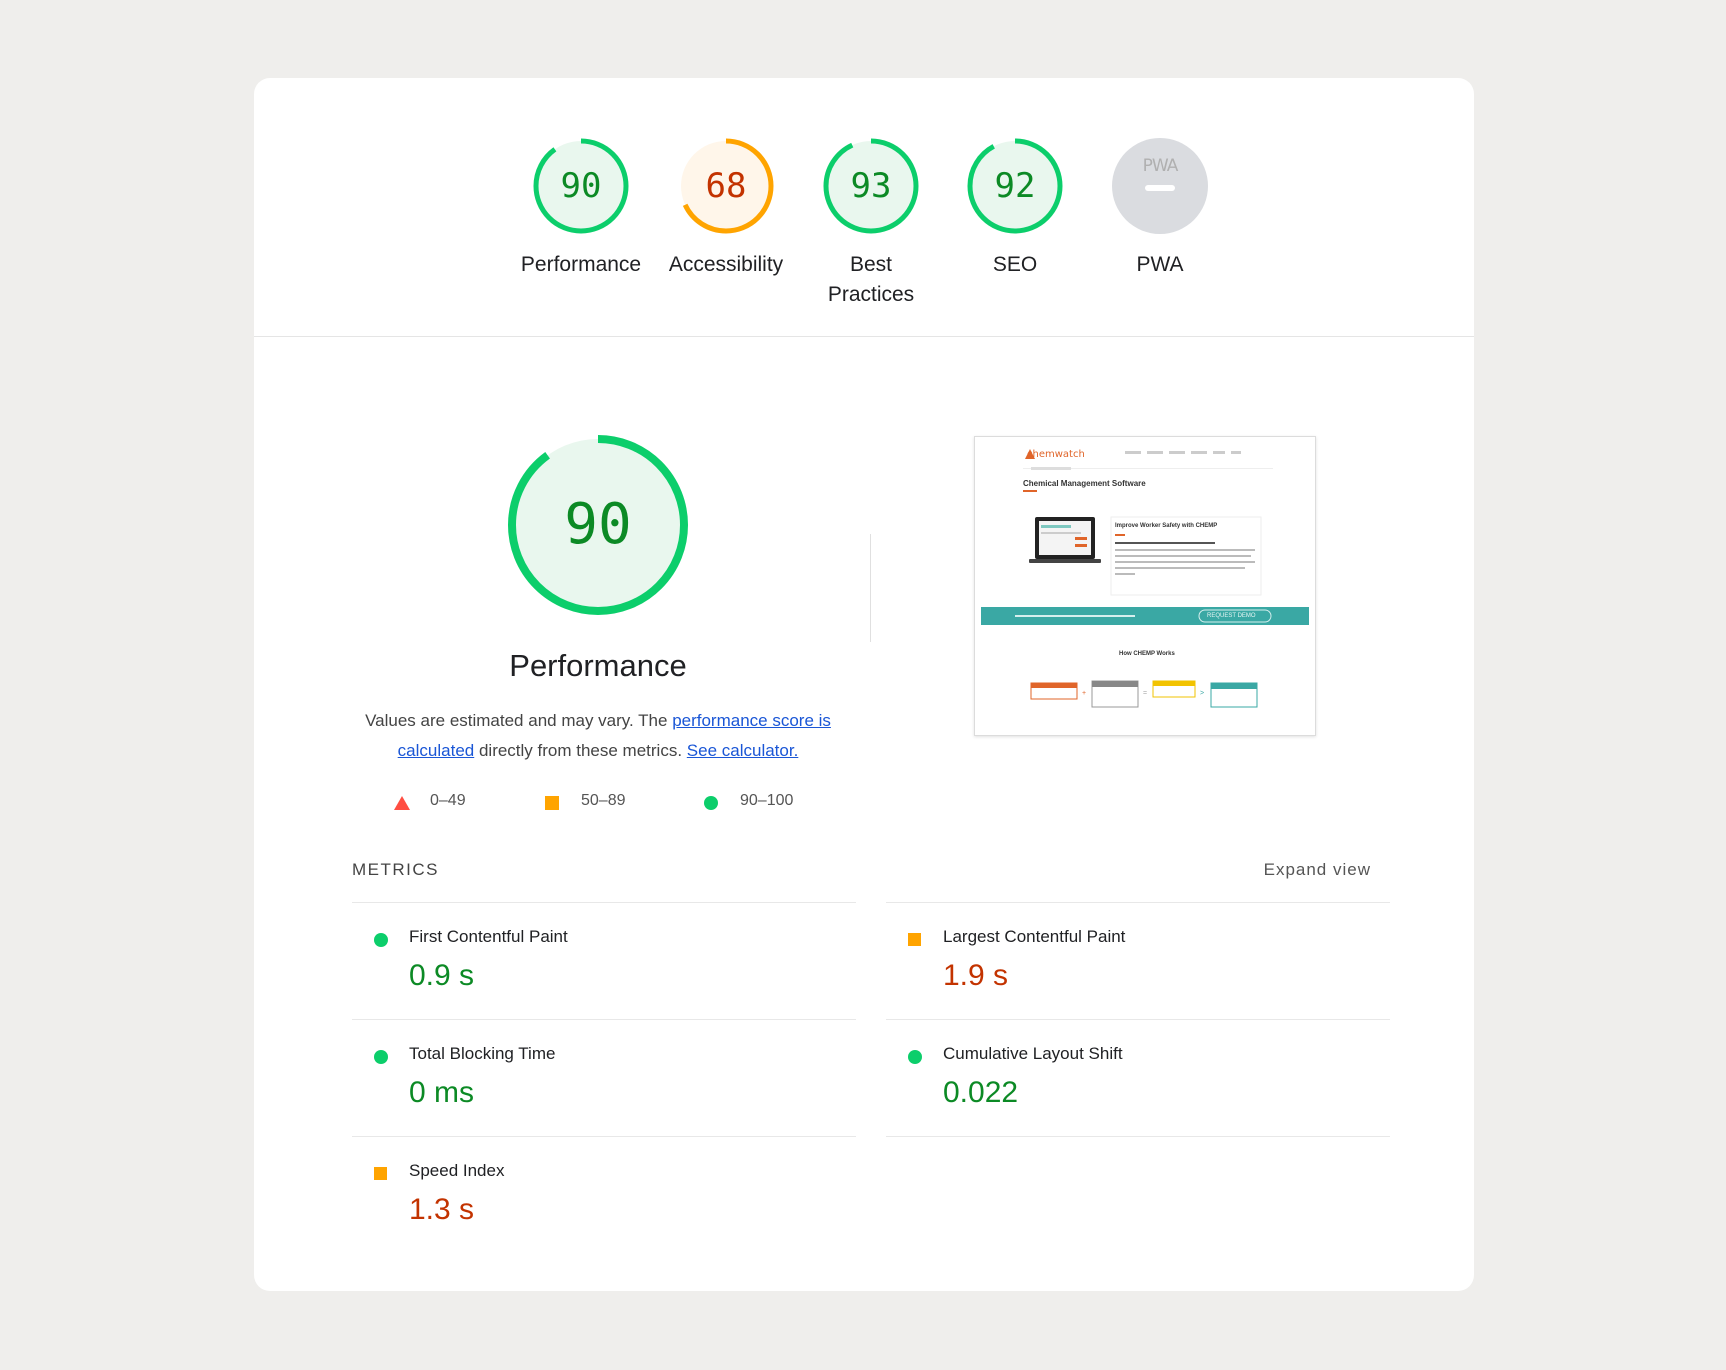 The height and width of the screenshot is (1370, 1726). Describe the element at coordinates (598, 665) in the screenshot. I see `performance-title: Performance` at that location.